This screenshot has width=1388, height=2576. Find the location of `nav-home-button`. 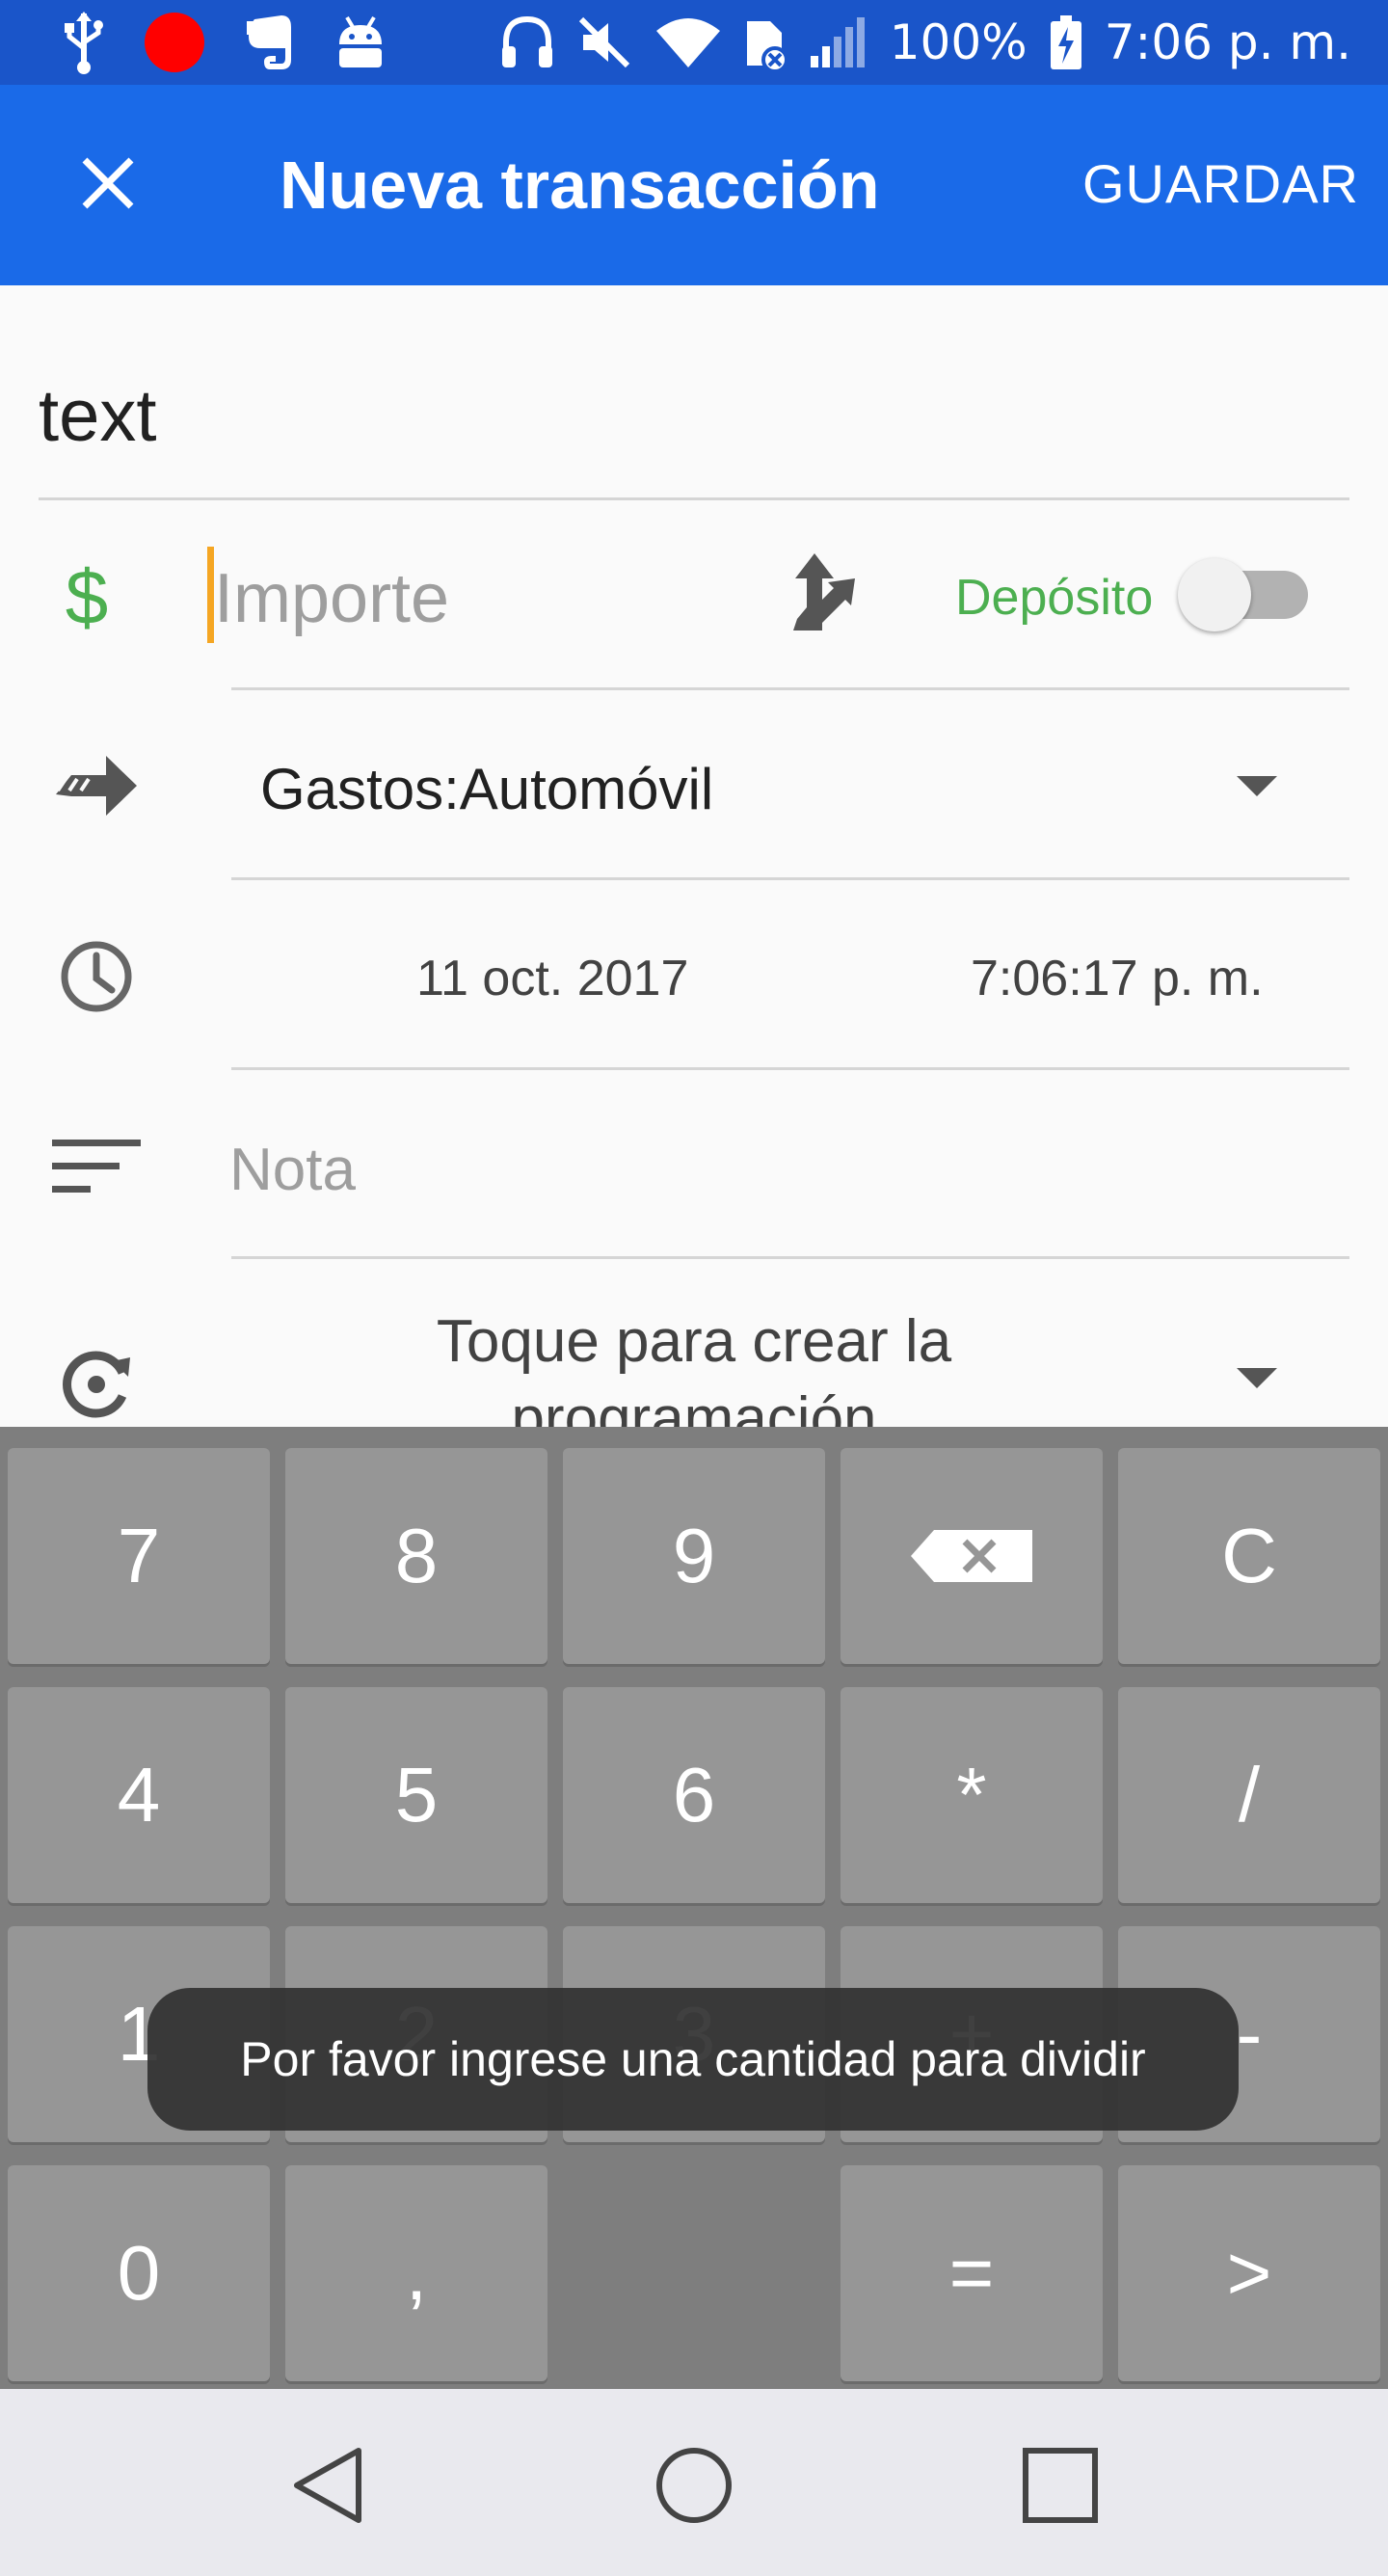

nav-home-button is located at coordinates (694, 2486).